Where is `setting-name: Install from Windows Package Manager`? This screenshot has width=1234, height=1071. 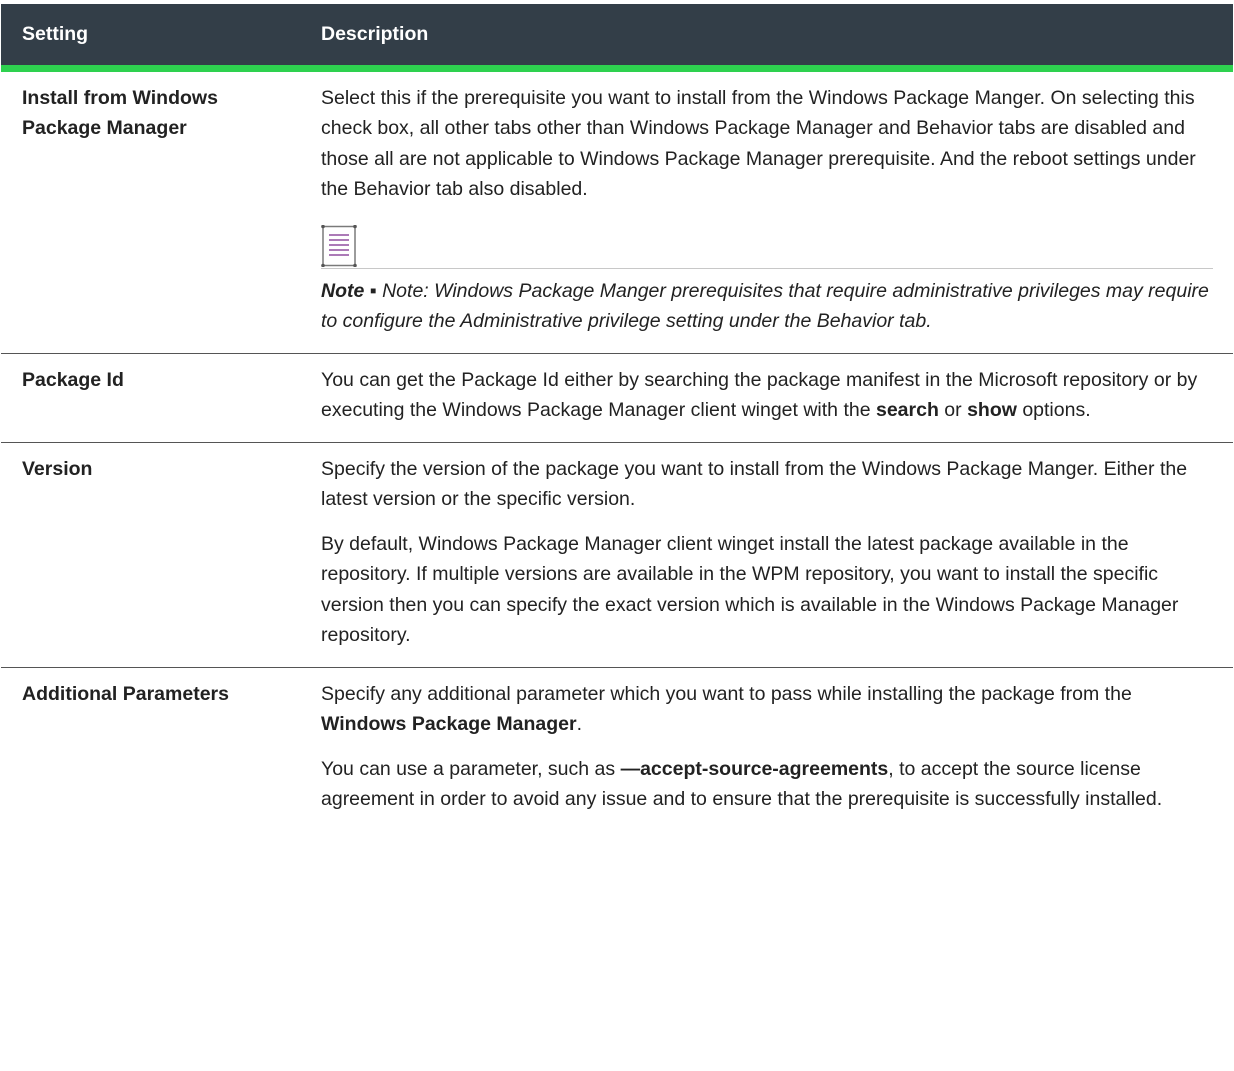
setting-name: Install from Windows Package Manager is located at coordinates (150, 211).